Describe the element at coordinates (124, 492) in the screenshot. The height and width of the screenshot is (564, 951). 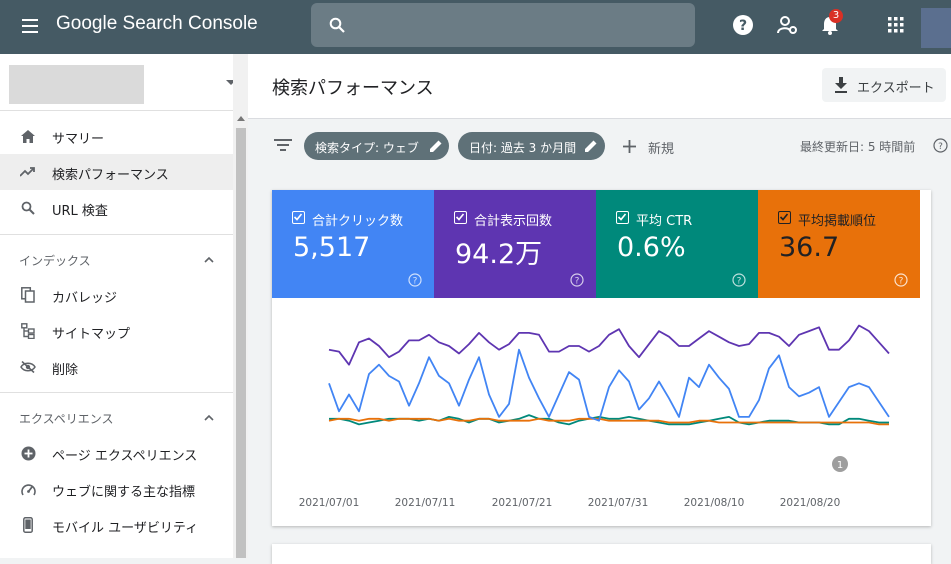
I see `sidebar-item-label: ウェブに関する主な指標` at that location.